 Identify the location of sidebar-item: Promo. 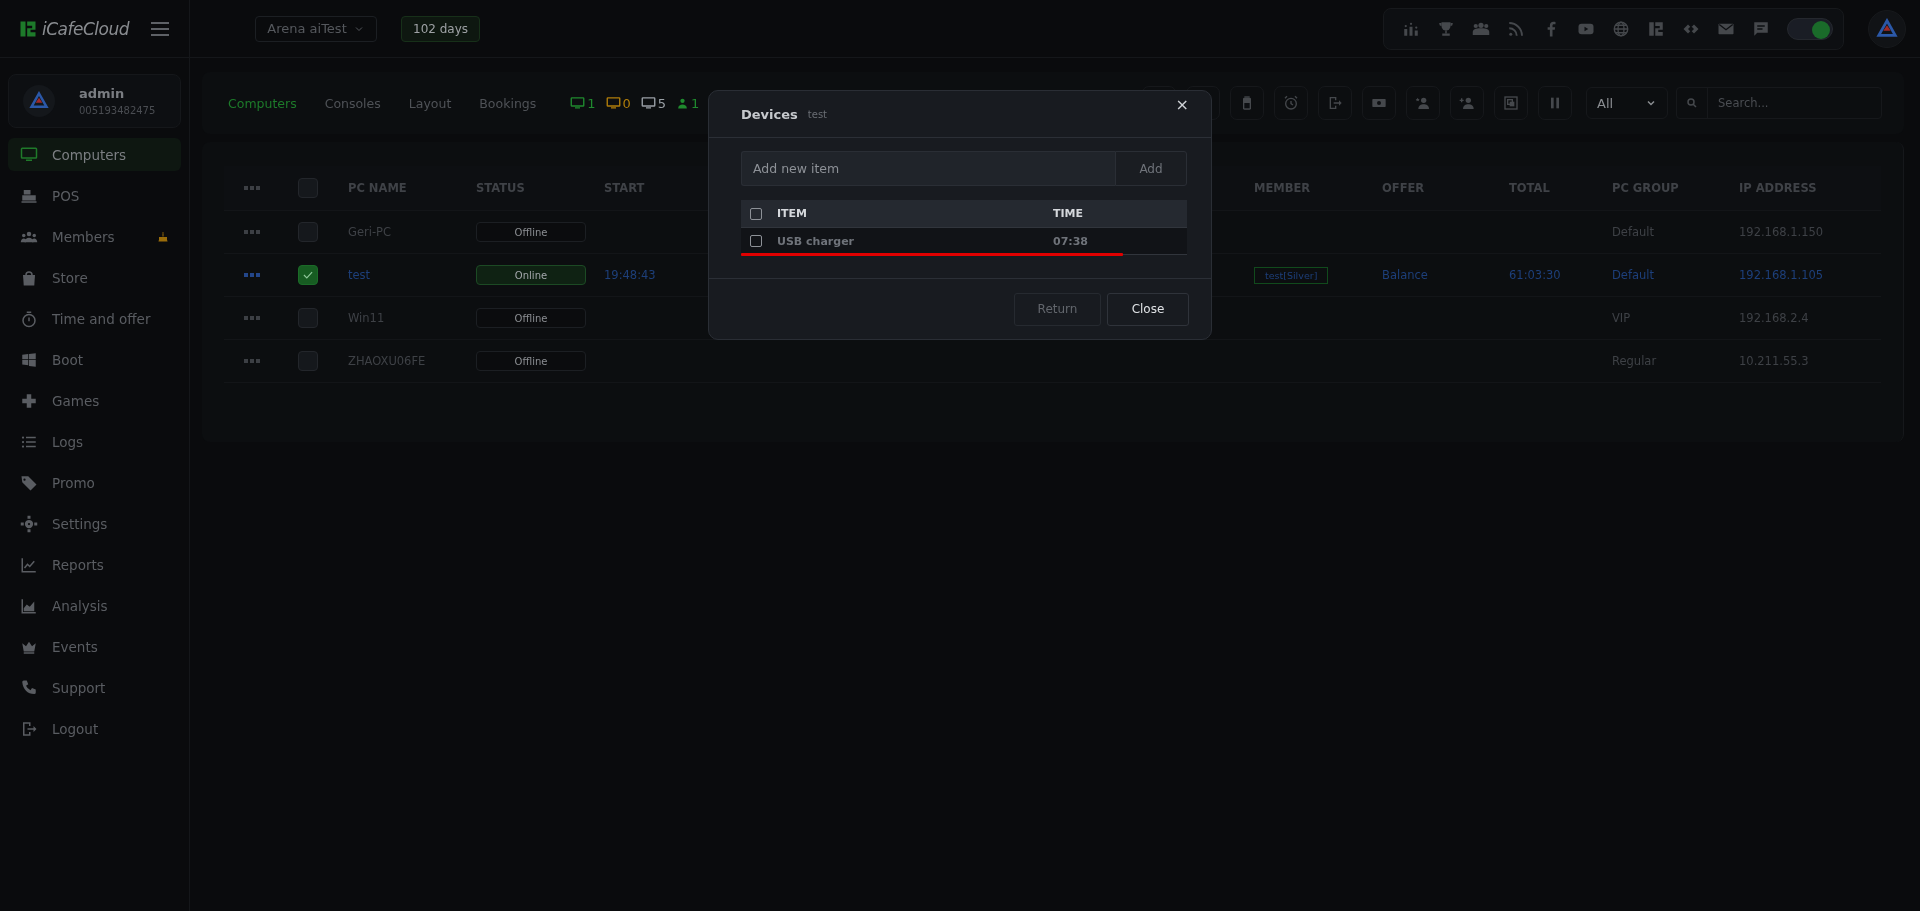
(94, 482).